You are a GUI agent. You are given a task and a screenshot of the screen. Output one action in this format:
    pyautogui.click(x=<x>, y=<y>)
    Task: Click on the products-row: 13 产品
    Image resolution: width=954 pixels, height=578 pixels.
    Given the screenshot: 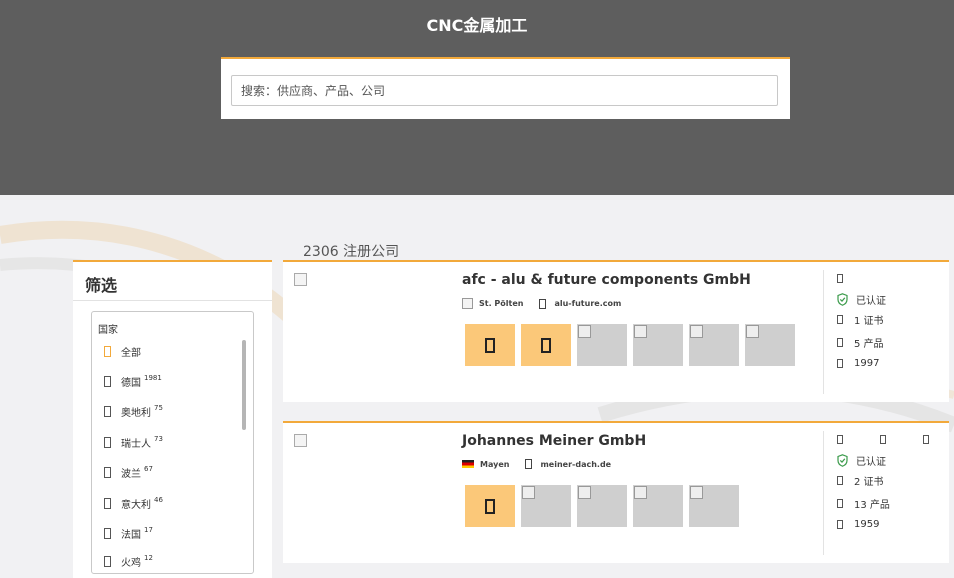 What is the action you would take?
    pyautogui.click(x=863, y=503)
    